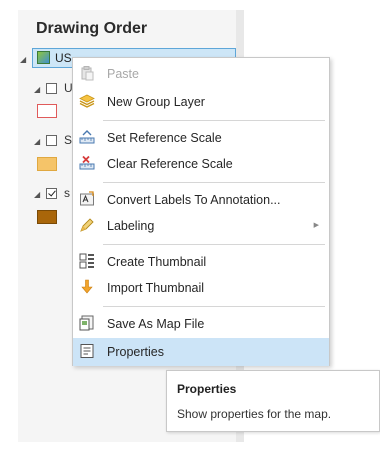  I want to click on menu-item-create-thumbnail: Create Thumbnail, so click(201, 262).